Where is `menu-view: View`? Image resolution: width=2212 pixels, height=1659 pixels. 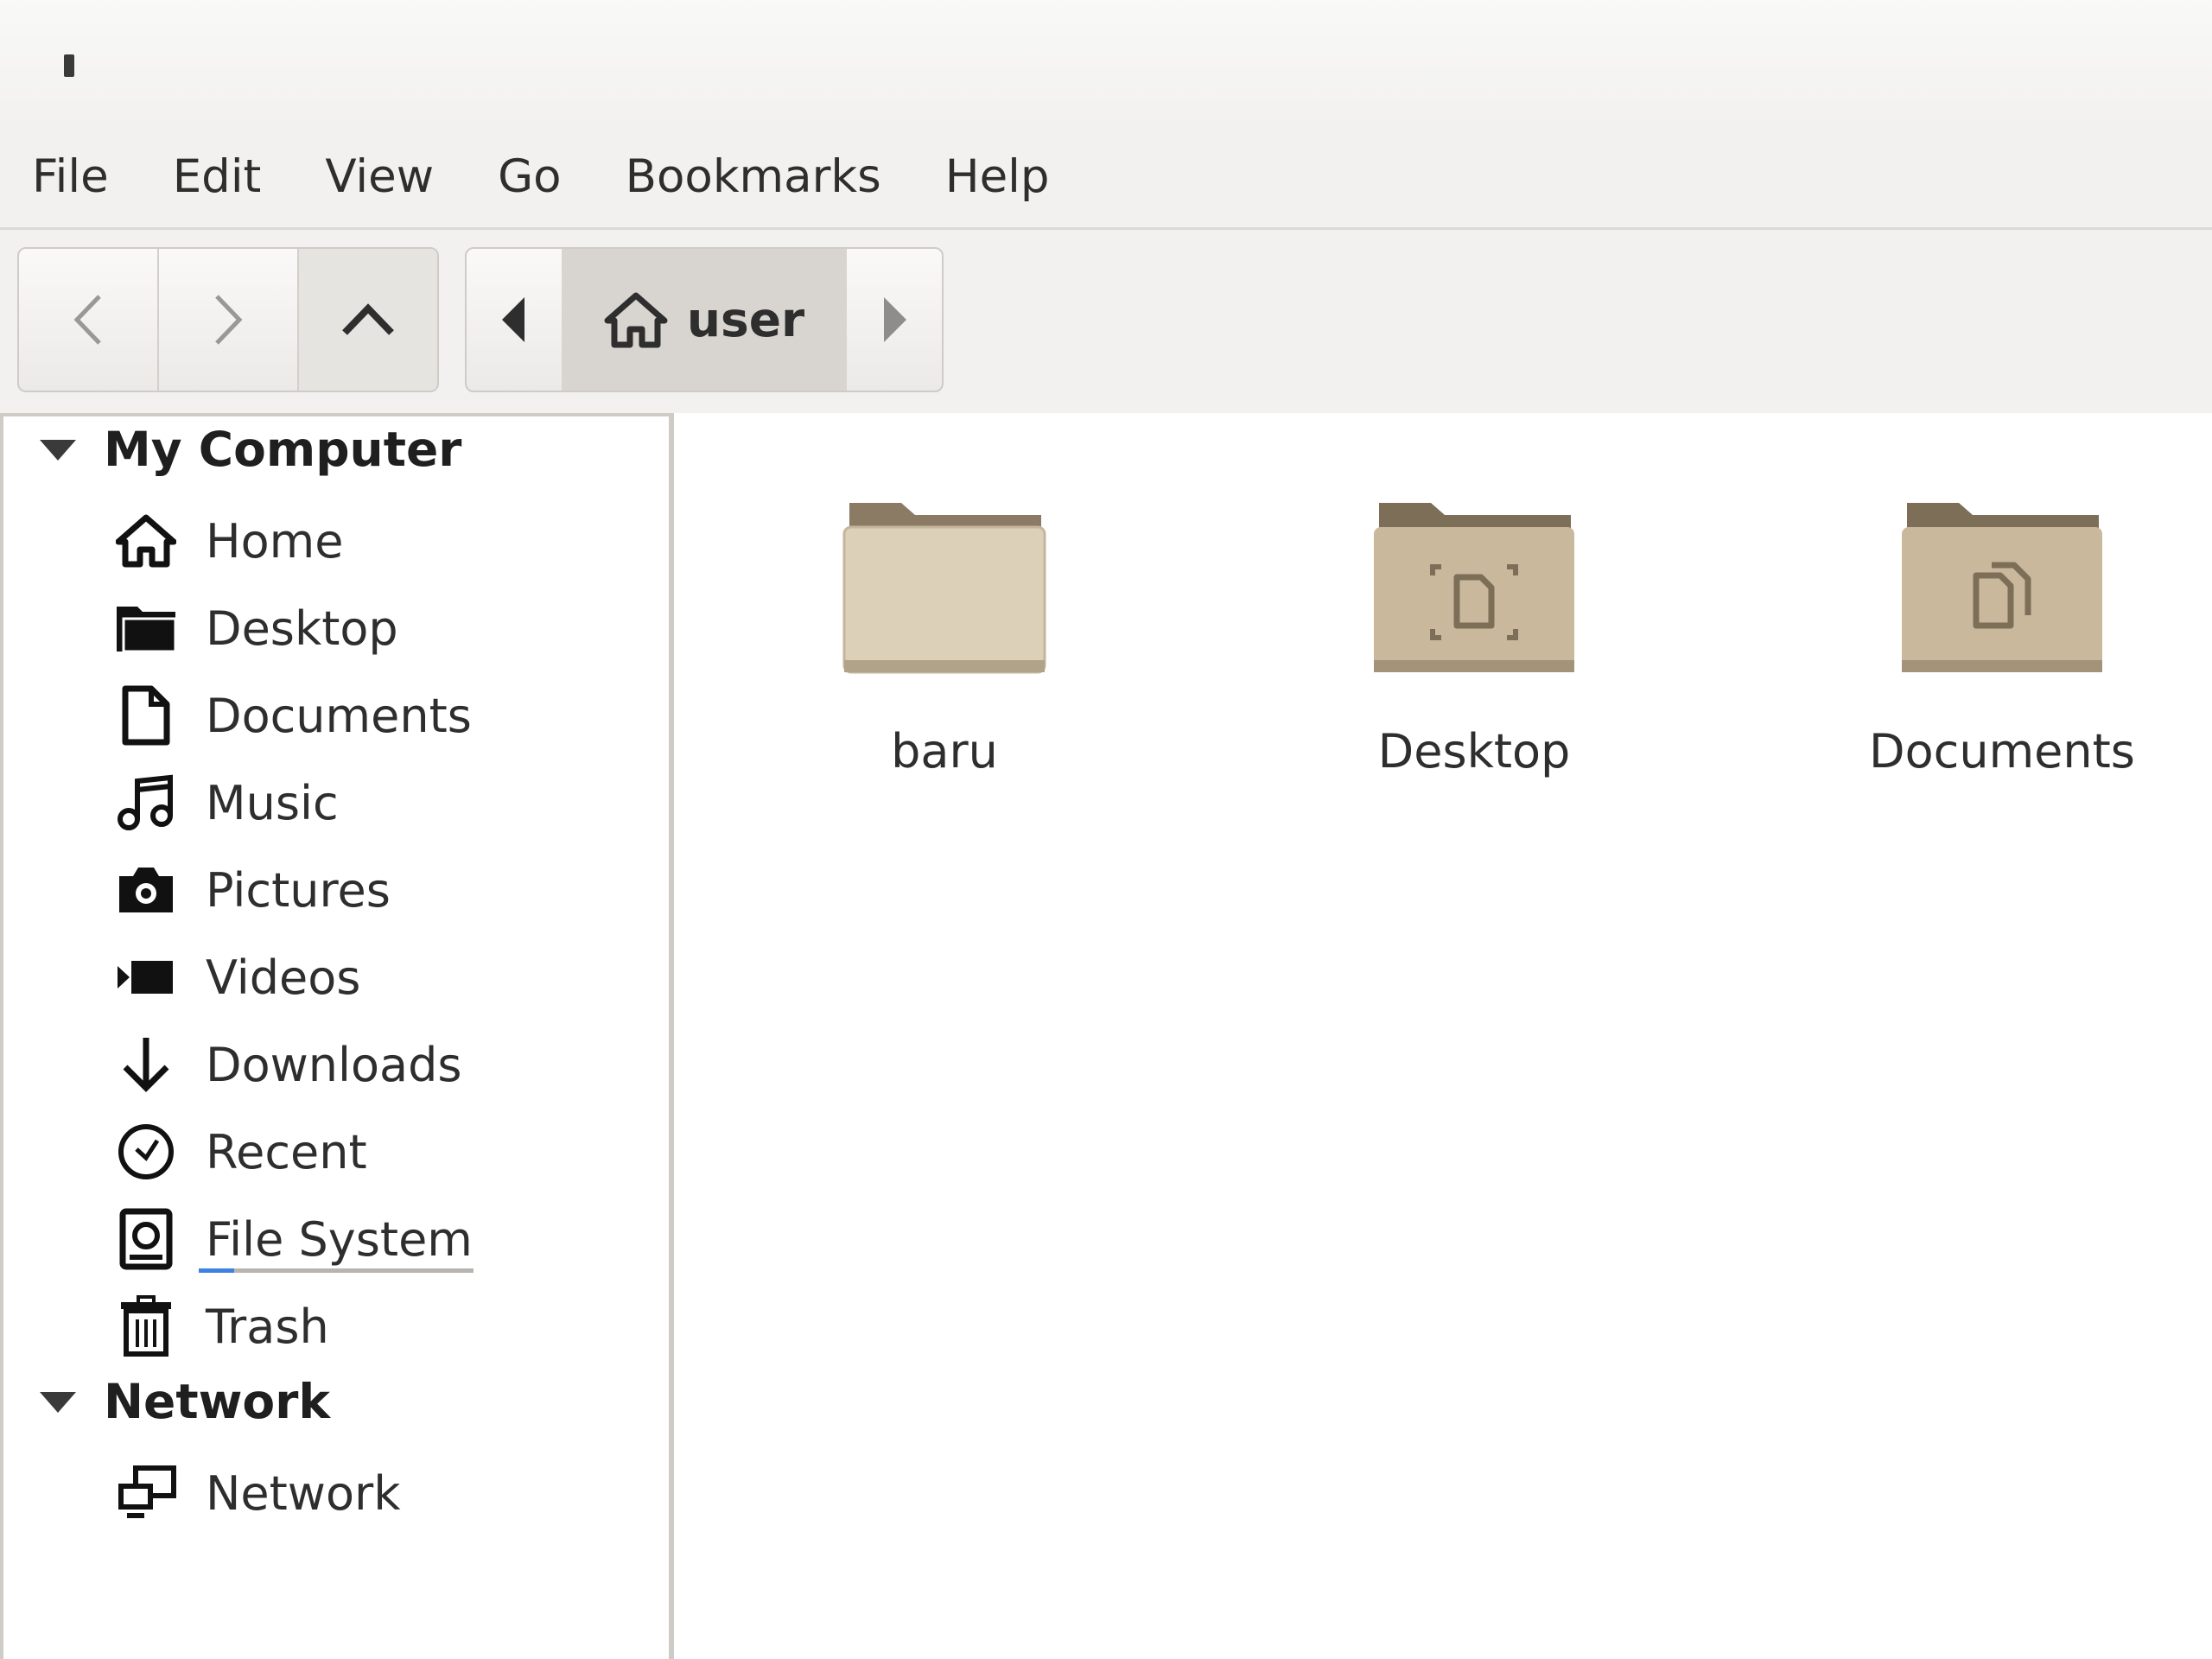
menu-view: View is located at coordinates (379, 177).